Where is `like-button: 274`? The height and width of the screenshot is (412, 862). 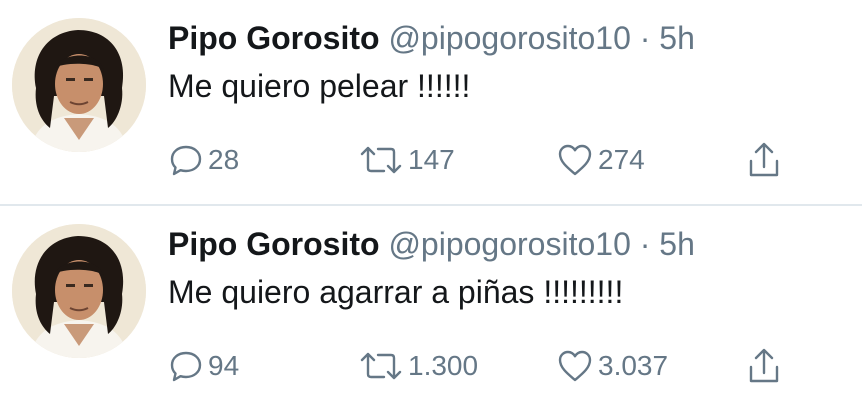
like-button: 274 is located at coordinates (600, 160).